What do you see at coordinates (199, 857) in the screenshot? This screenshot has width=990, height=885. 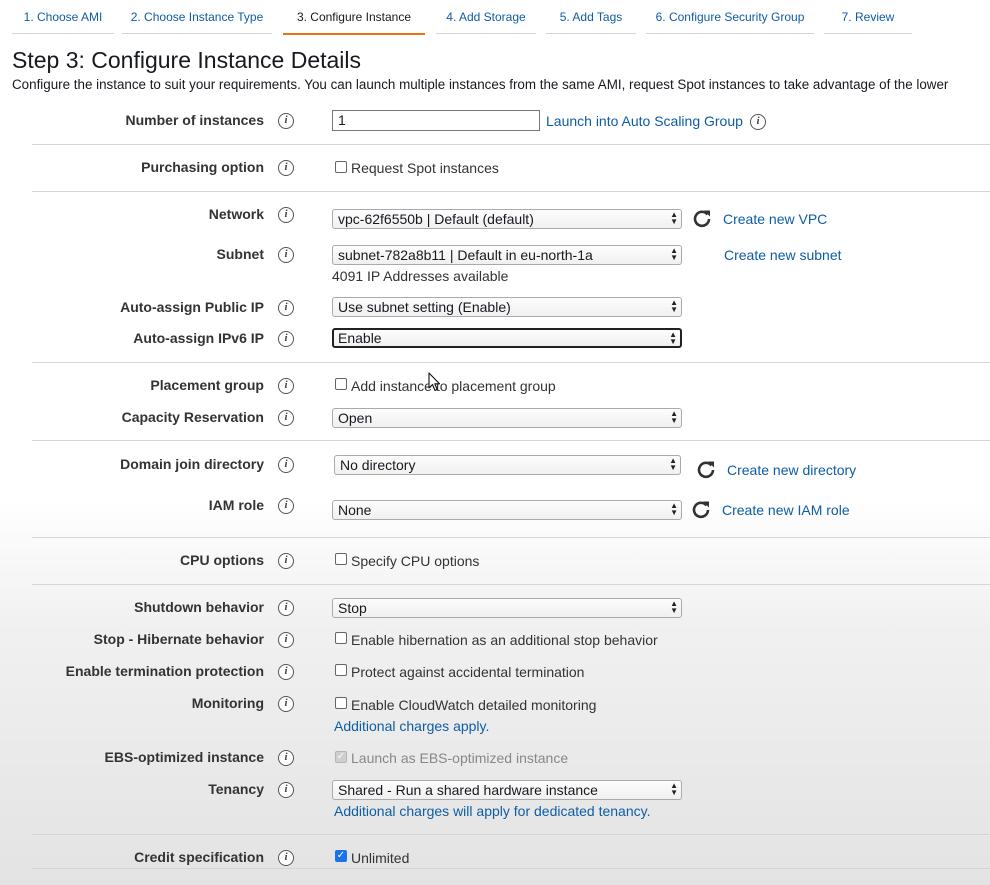 I see `credit-specification-label: Credit specification` at bounding box center [199, 857].